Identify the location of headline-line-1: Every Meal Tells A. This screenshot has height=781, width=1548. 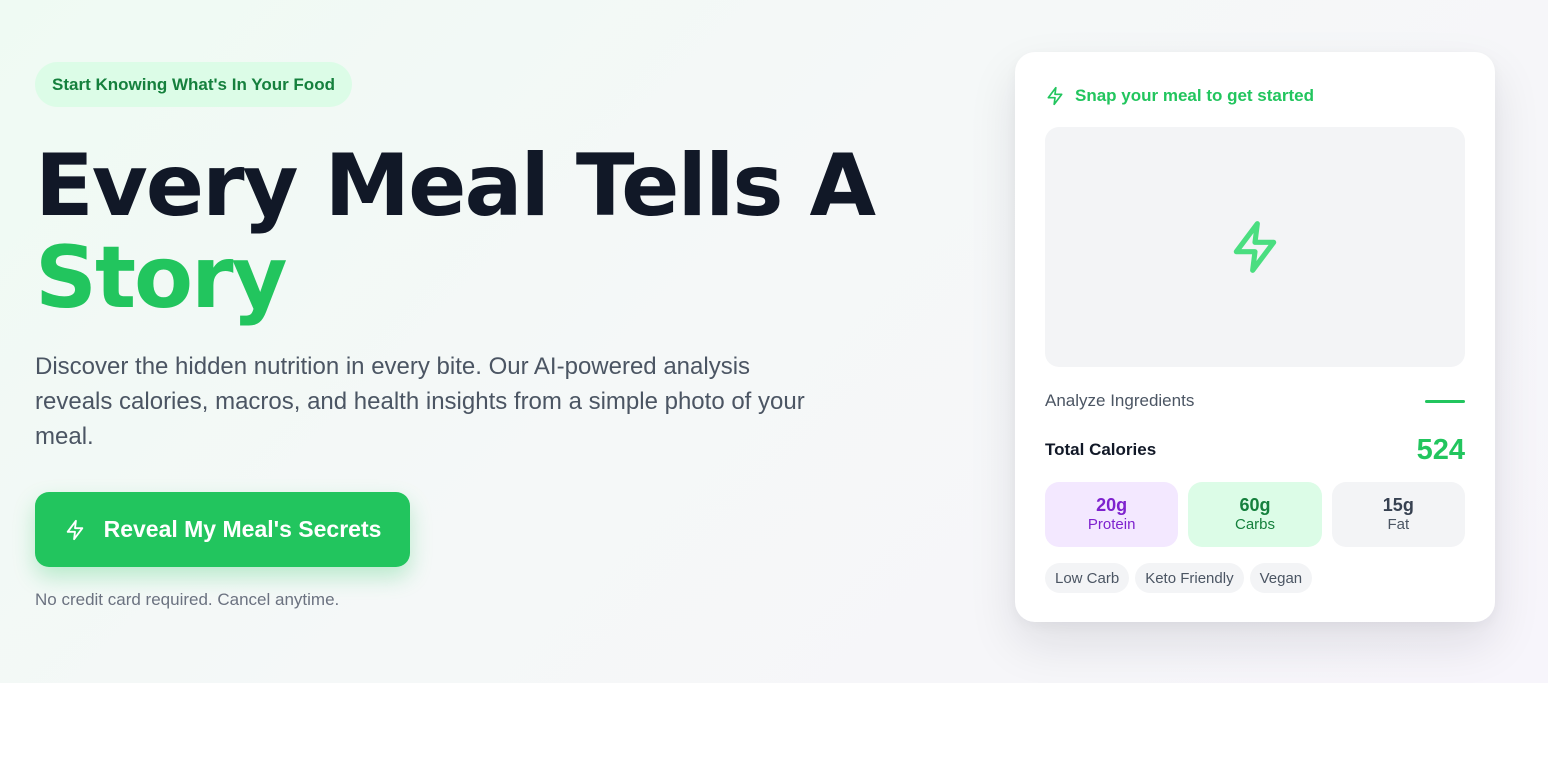
(455, 186).